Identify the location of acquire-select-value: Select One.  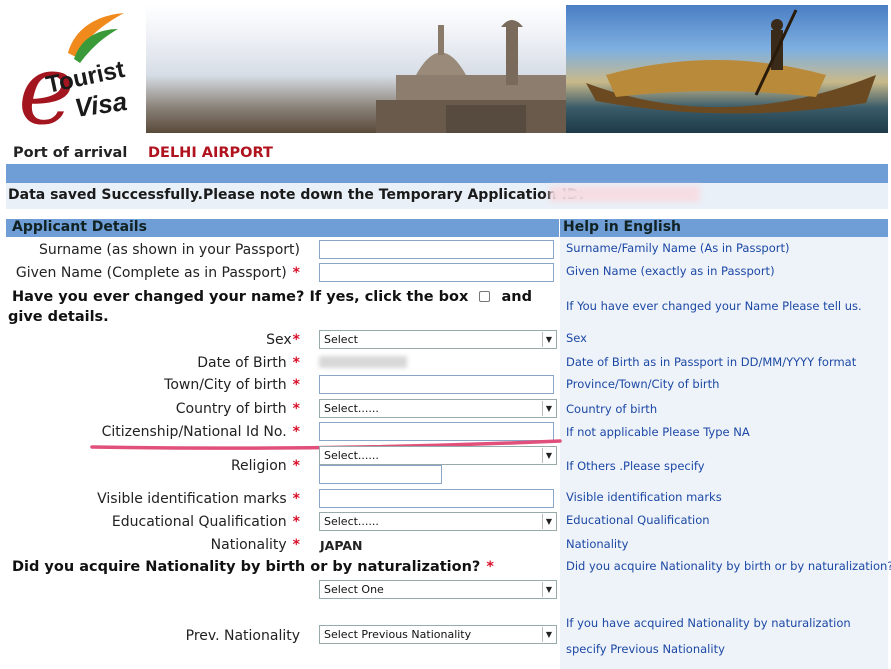
(354, 589).